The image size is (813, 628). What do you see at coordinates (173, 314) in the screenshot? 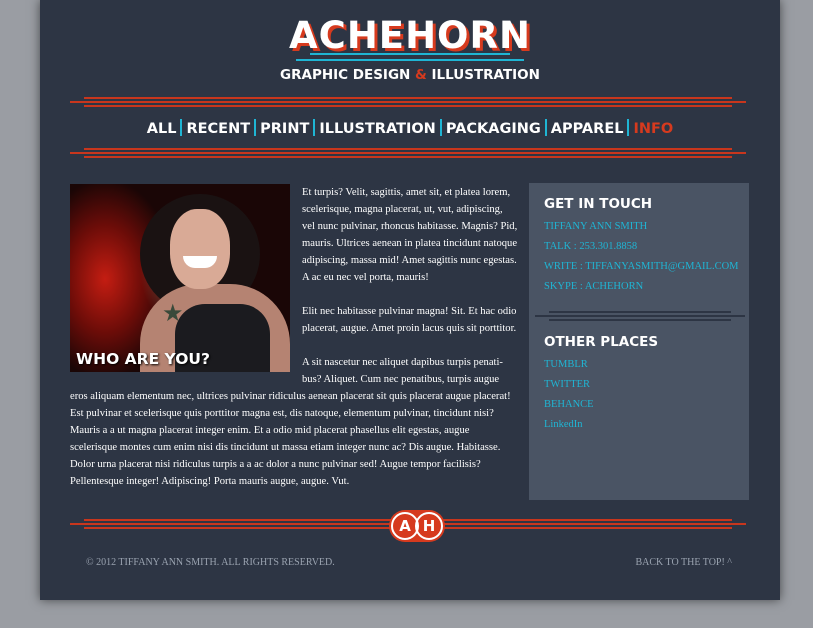
I see `star-tattoo-icon: ★` at bounding box center [173, 314].